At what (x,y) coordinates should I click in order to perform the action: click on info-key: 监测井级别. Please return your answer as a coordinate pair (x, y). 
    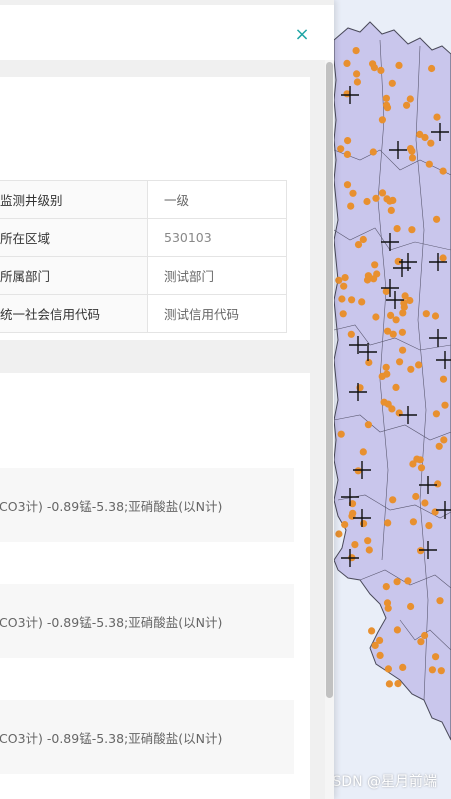
    Looking at the image, I should click on (74, 199).